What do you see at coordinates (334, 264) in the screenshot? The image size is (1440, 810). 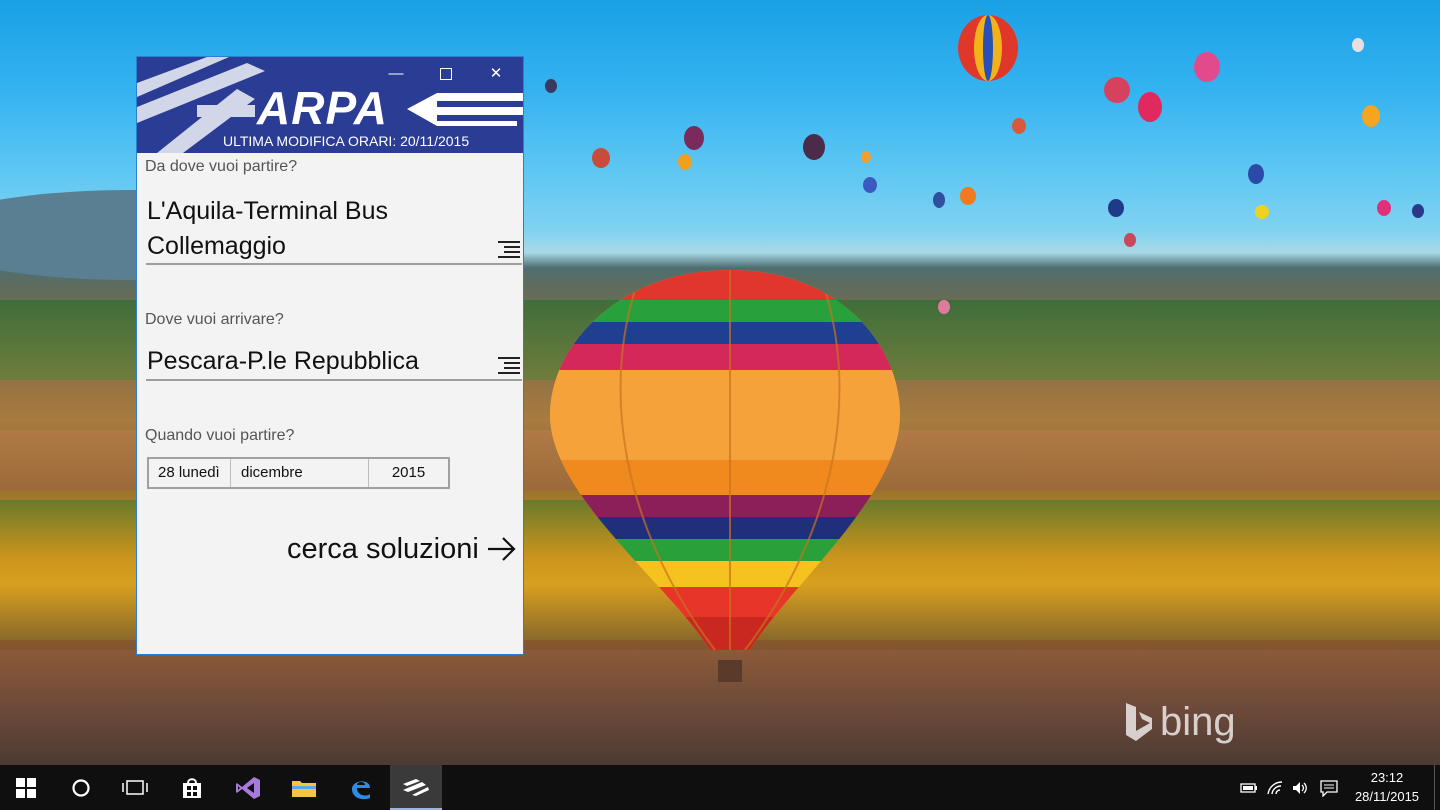 I see `from-underline` at bounding box center [334, 264].